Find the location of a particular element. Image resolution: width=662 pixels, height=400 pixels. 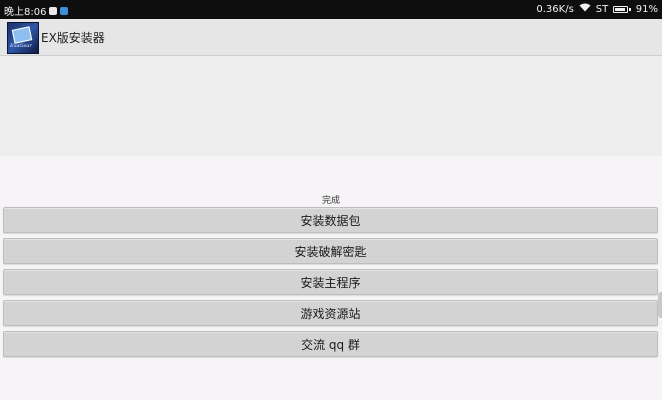

battery-icon is located at coordinates (622, 9).